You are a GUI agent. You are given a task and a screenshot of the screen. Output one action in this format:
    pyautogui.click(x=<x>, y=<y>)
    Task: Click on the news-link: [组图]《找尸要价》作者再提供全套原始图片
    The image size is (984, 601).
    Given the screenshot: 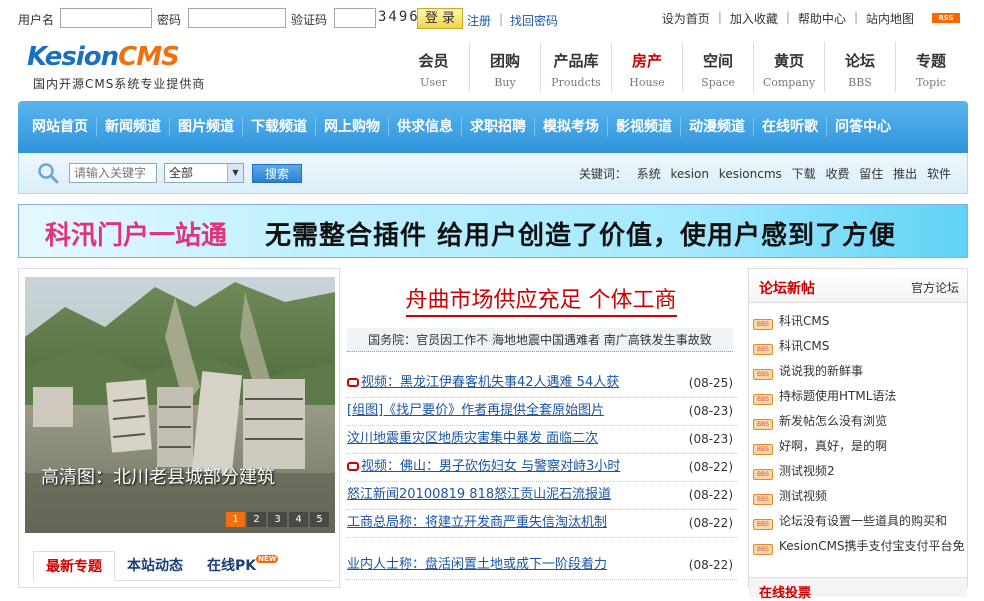 What is the action you would take?
    pyautogui.click(x=475, y=410)
    